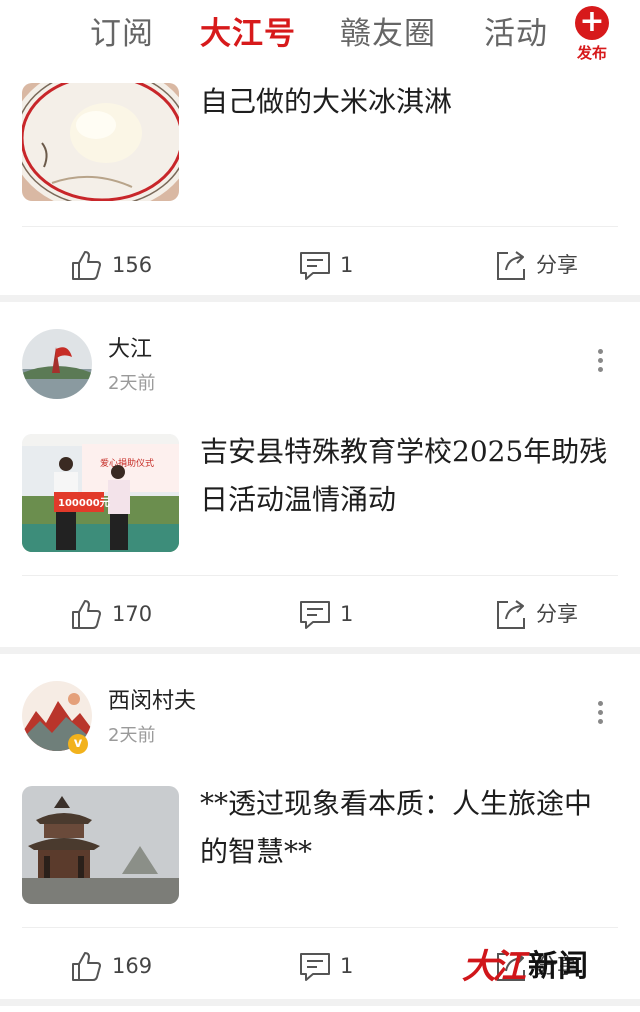 The height and width of the screenshot is (1012, 640). Describe the element at coordinates (592, 23) in the screenshot. I see `plus-icon: +` at that location.